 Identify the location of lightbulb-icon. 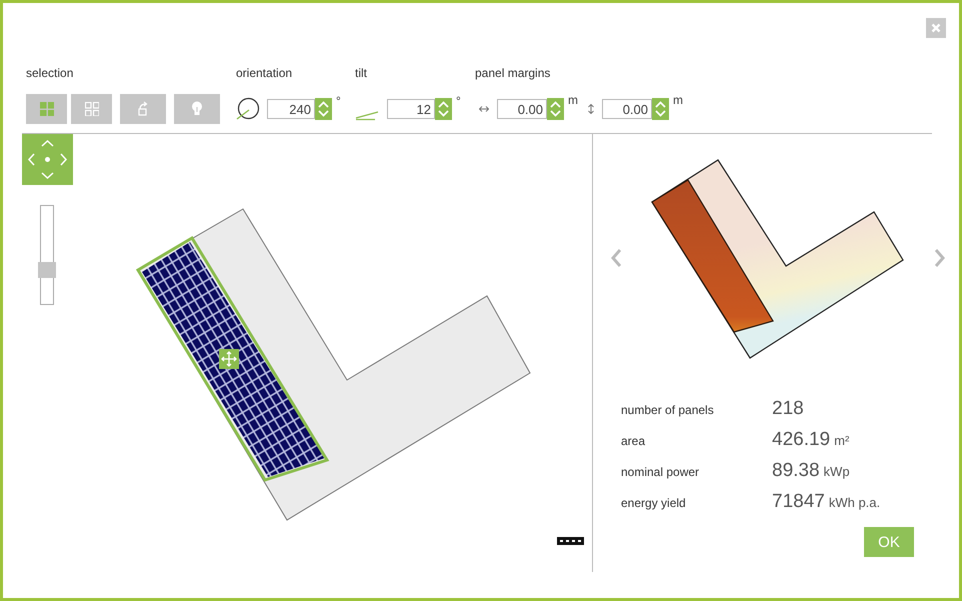
(197, 109).